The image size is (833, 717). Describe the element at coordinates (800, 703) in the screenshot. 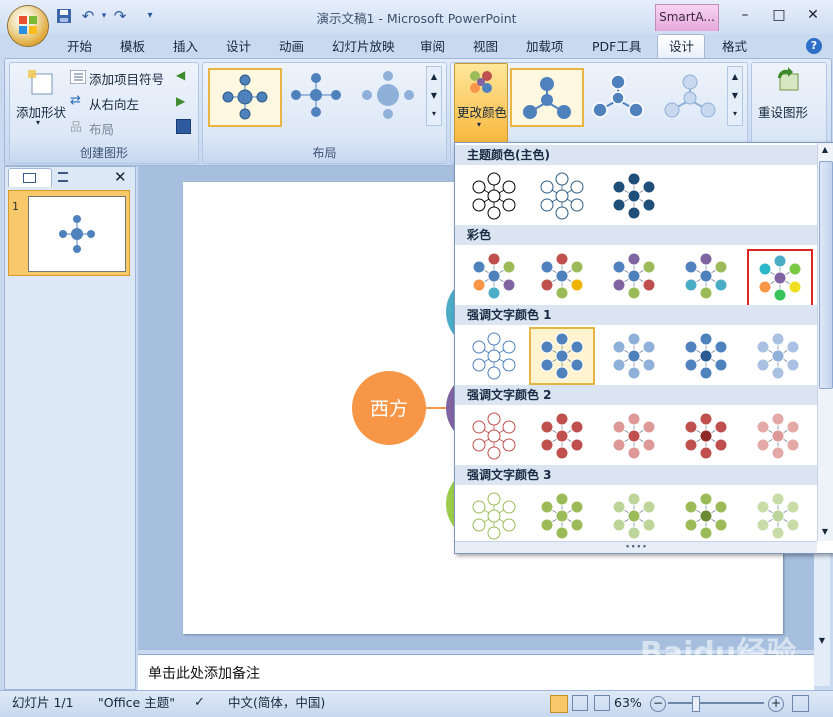

I see `fit-to-window-icon` at that location.